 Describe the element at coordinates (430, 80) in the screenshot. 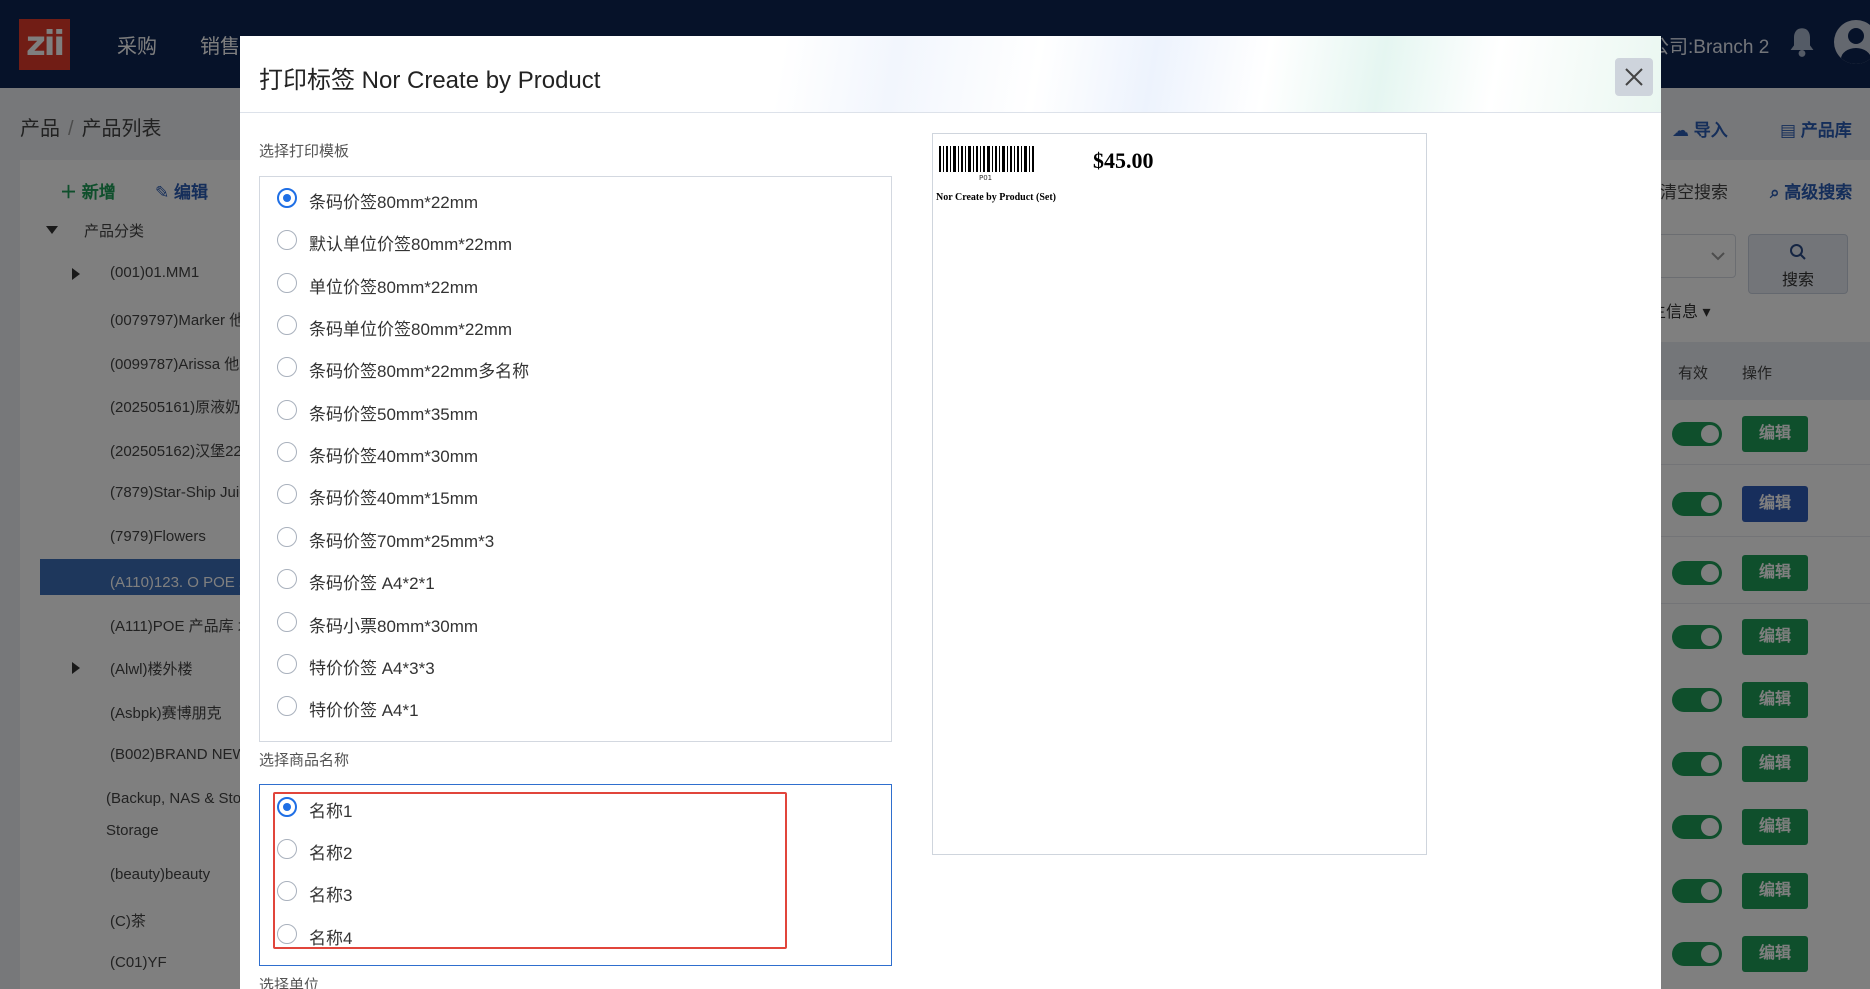

I see `dialog-title: 打印标签 Nor Create by Product` at that location.